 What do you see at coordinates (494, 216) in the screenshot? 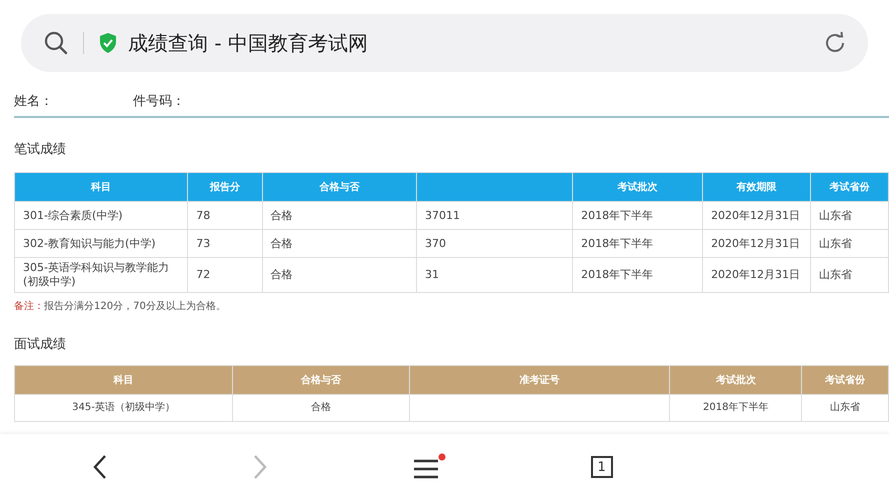
I see `table-cell: 37011` at bounding box center [494, 216].